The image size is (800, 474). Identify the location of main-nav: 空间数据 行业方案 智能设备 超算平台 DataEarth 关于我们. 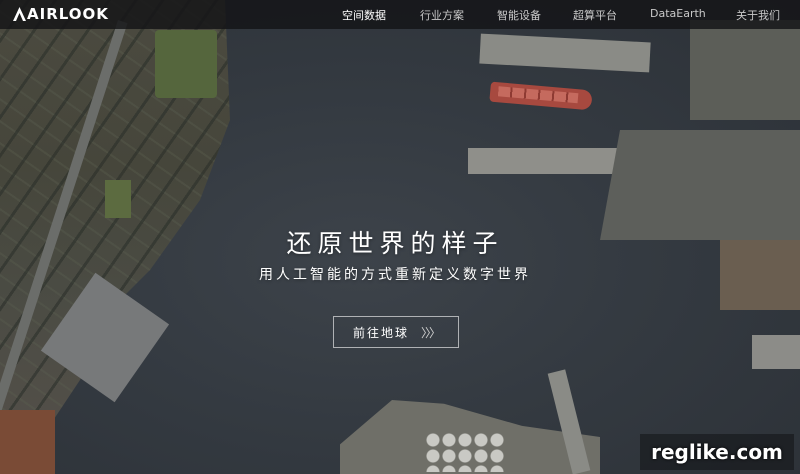
(400, 14).